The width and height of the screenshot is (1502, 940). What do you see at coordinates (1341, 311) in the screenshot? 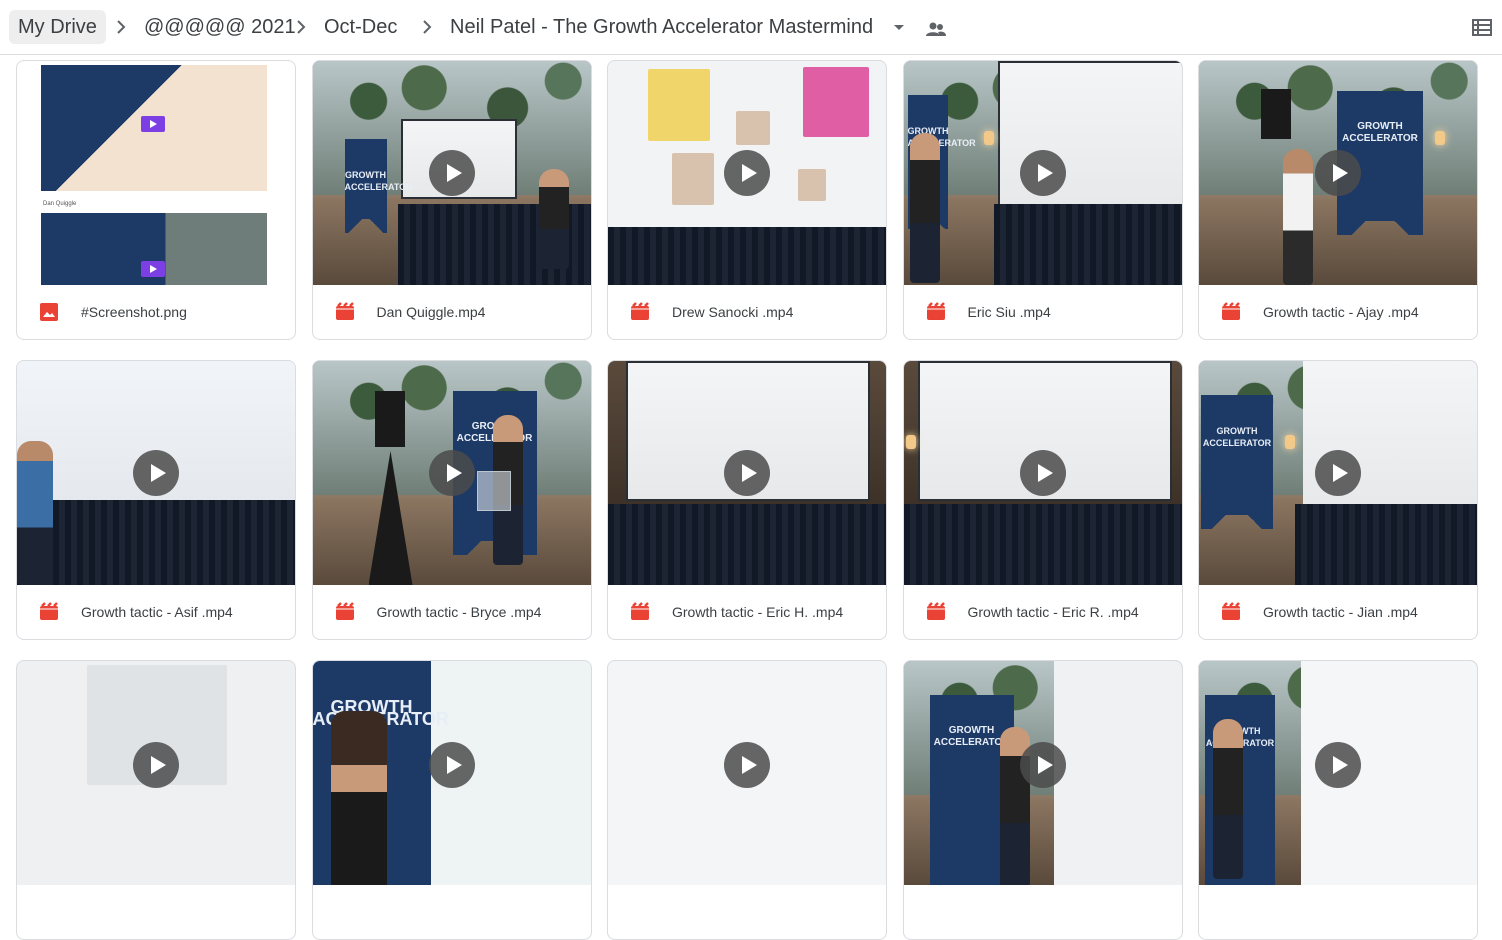
I see `file-name: Growth tactic - Ajay .mp4` at bounding box center [1341, 311].